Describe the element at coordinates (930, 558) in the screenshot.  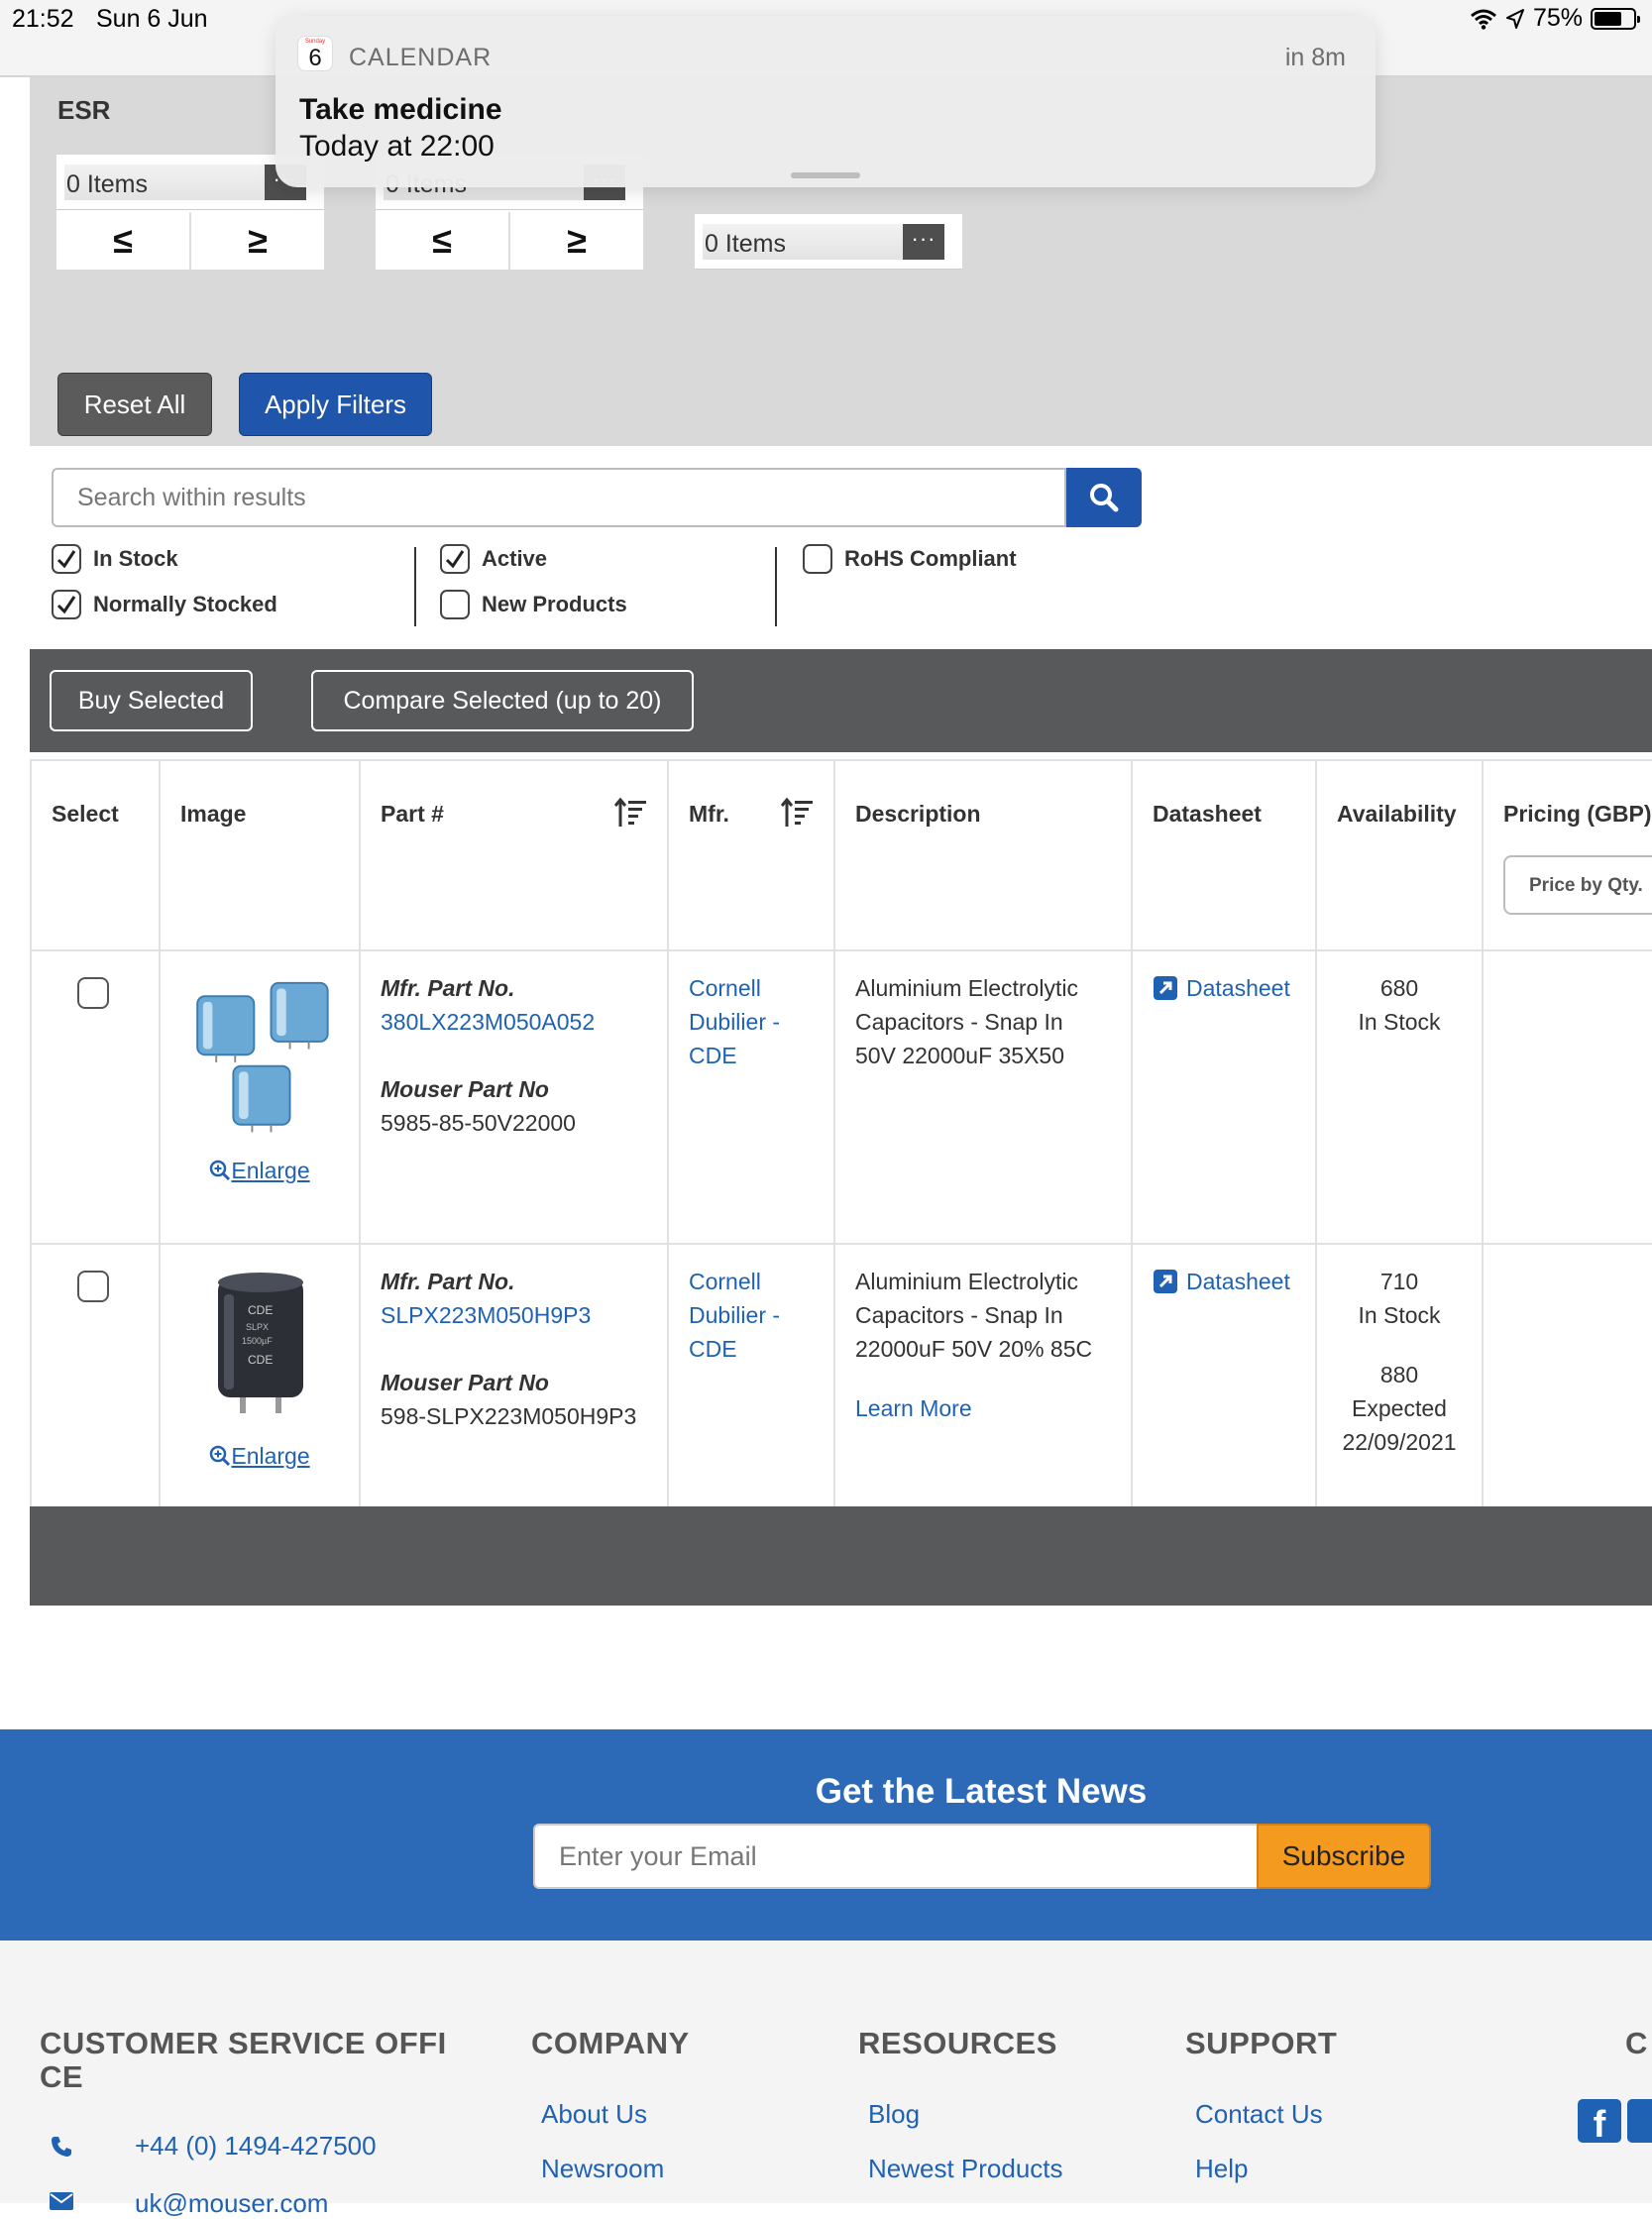
I see `rohs-label: RoHS Compliant` at that location.